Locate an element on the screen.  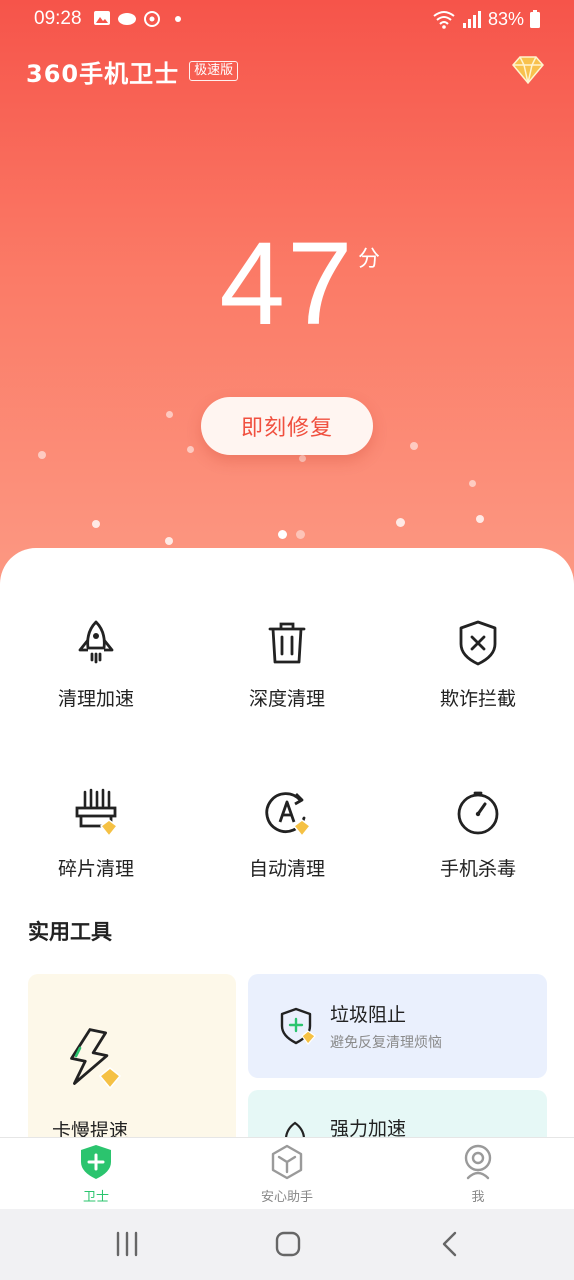
feature-label: 欺诈拦截 is located at coordinates (477, 699).